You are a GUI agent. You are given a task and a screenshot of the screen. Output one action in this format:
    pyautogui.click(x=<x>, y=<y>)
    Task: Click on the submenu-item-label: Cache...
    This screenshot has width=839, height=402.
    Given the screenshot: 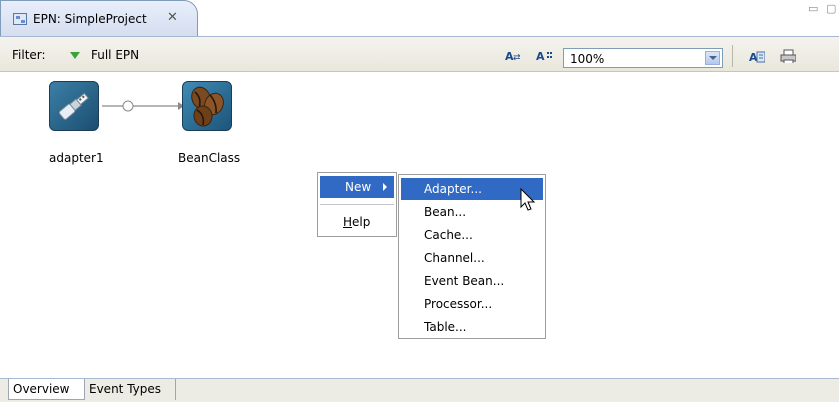 What is the action you would take?
    pyautogui.click(x=448, y=235)
    